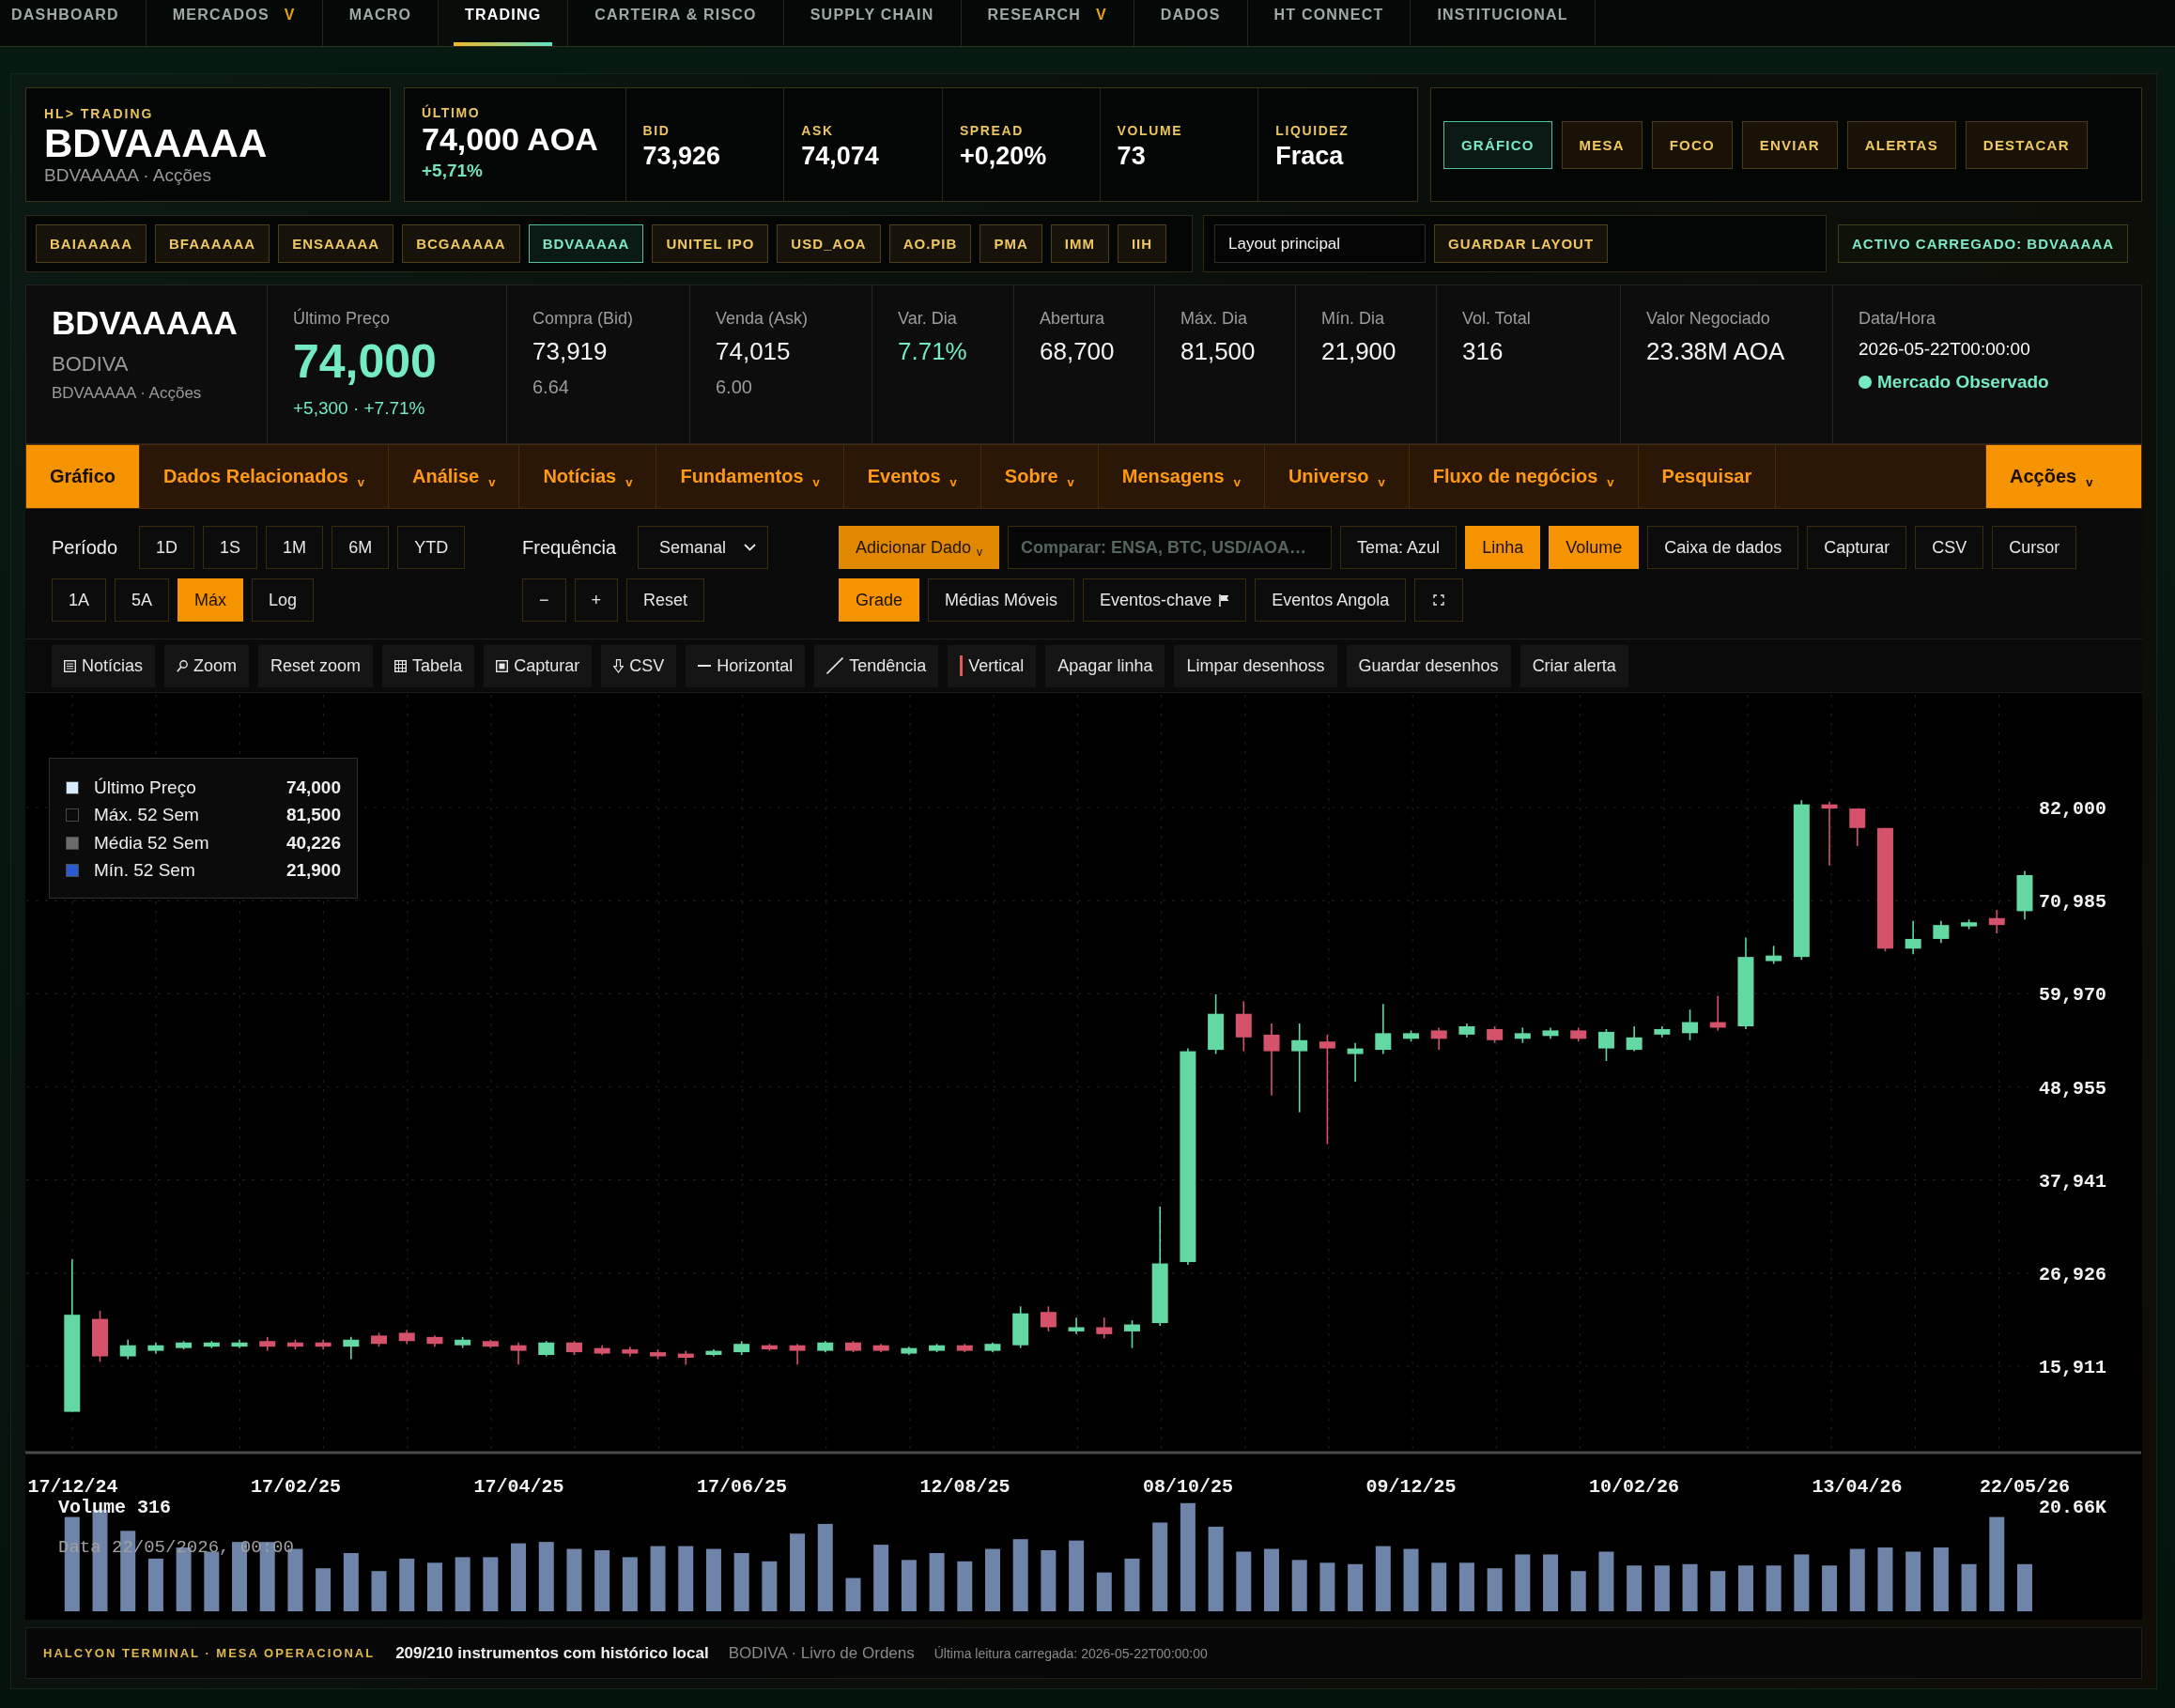 The image size is (2175, 1708). What do you see at coordinates (336, 243) in the screenshot?
I see `ticker-chip: ENSAAAAA` at bounding box center [336, 243].